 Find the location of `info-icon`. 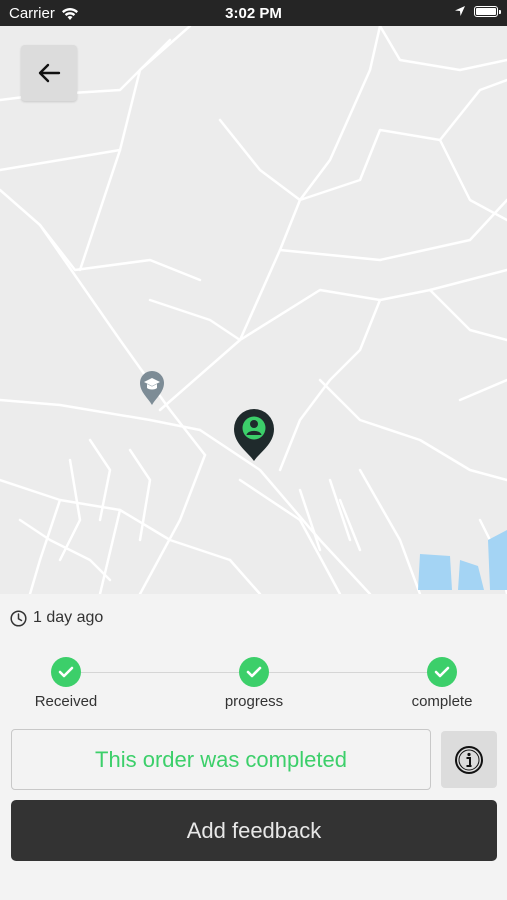

info-icon is located at coordinates (469, 759).